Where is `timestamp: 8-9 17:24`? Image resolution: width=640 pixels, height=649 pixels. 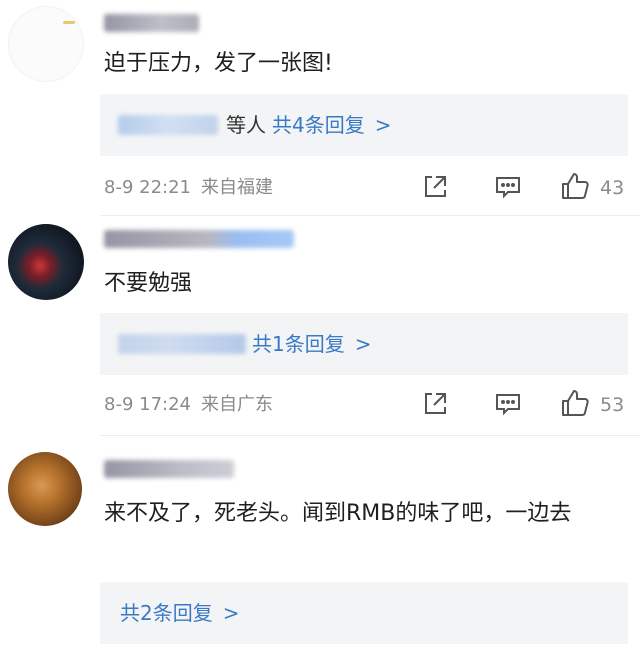
timestamp: 8-9 17:24 is located at coordinates (147, 404).